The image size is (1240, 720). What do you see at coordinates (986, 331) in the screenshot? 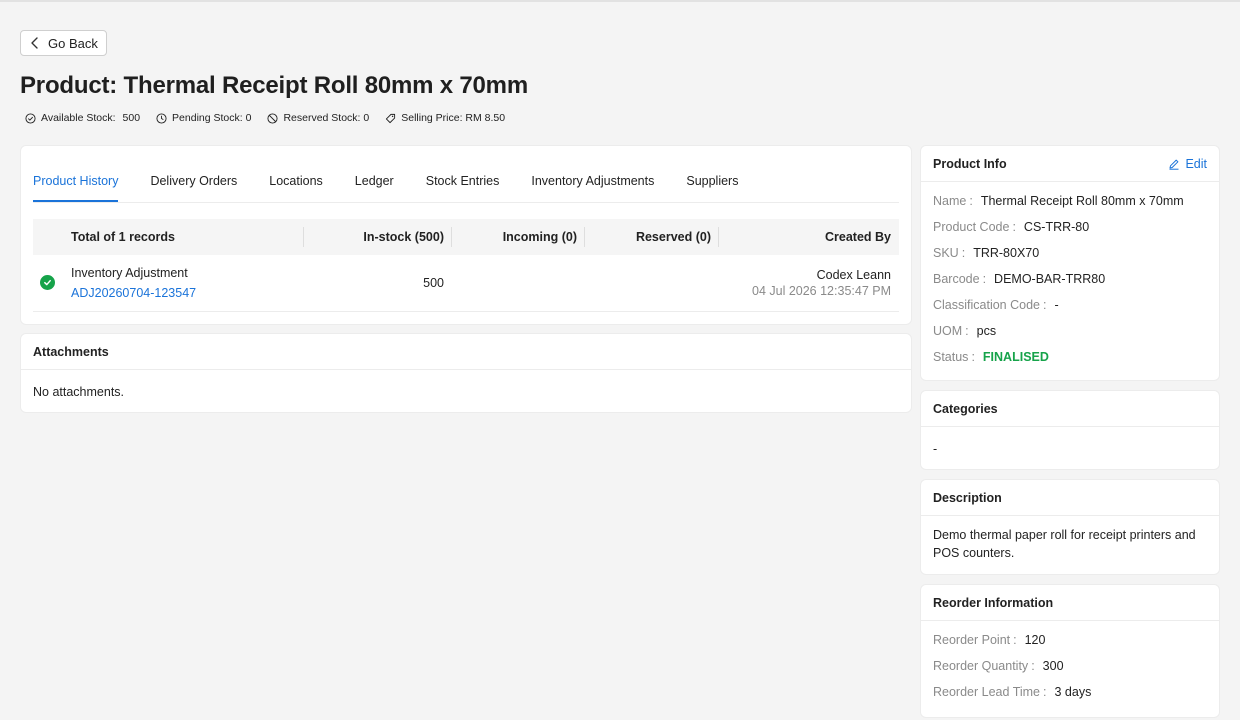
I see `field-value: pcs` at bounding box center [986, 331].